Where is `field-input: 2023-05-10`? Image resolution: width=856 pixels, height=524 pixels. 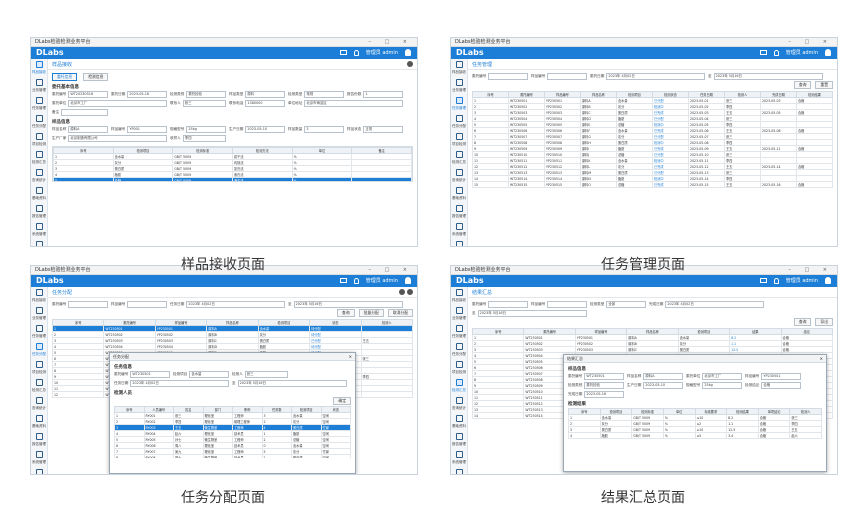 field-input: 2023-05-10 is located at coordinates (663, 385).